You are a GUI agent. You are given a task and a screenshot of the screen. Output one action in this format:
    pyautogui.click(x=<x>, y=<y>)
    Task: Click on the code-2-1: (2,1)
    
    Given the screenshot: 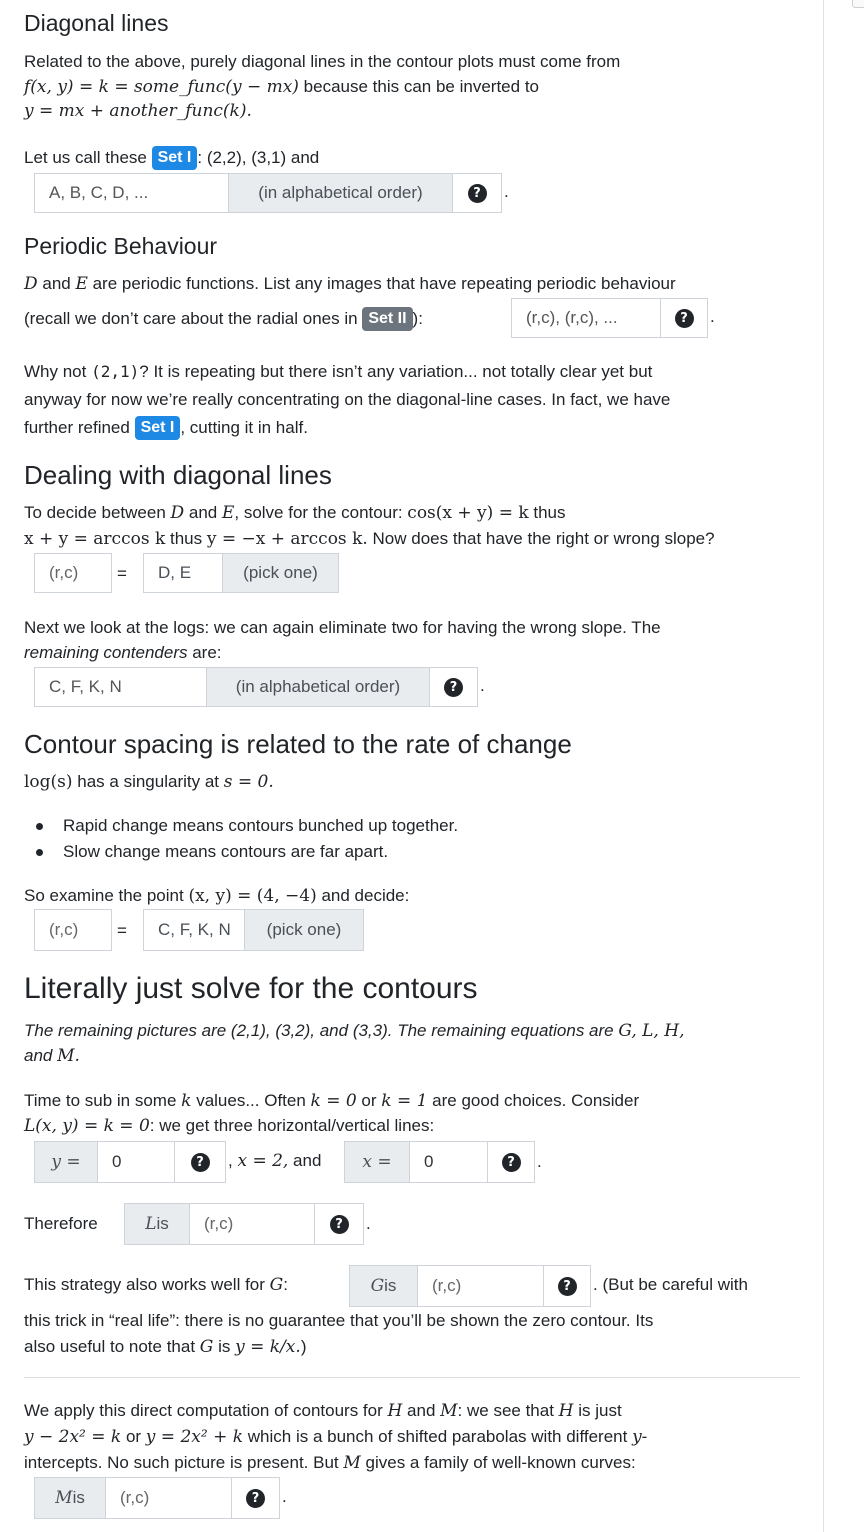 What is the action you would take?
    pyautogui.click(x=115, y=371)
    